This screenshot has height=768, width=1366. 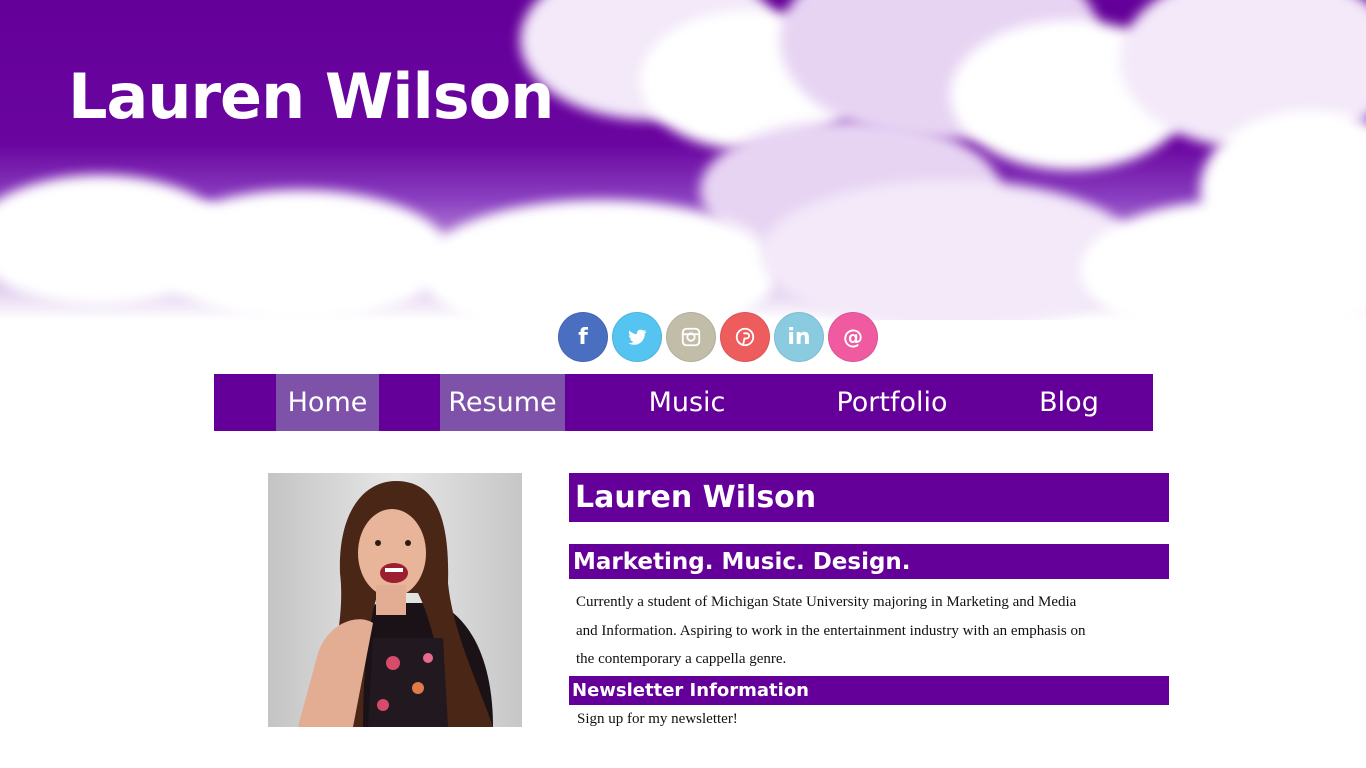 I want to click on pin-icon, so click(x=745, y=337).